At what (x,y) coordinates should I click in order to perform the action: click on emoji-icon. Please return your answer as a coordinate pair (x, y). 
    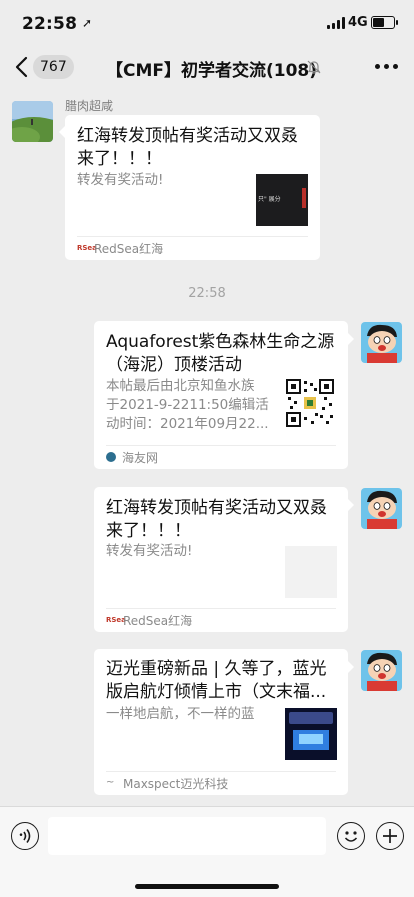
    Looking at the image, I should click on (351, 836).